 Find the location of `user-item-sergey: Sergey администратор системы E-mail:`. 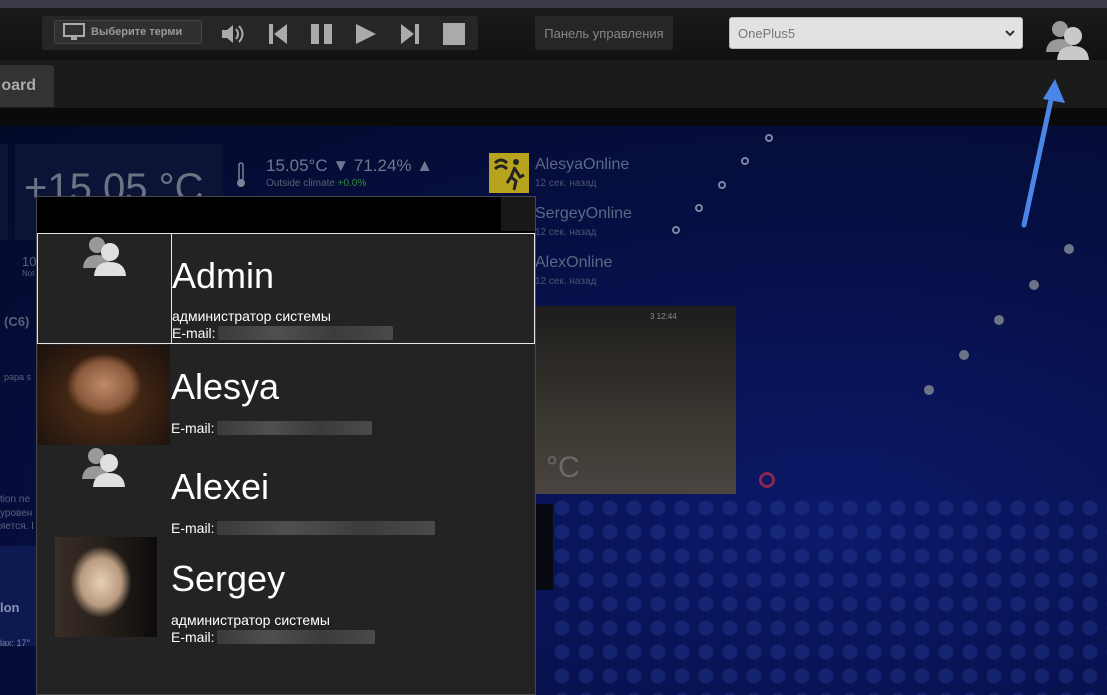

user-item-sergey: Sergey администратор системы E-mail: is located at coordinates (286, 590).